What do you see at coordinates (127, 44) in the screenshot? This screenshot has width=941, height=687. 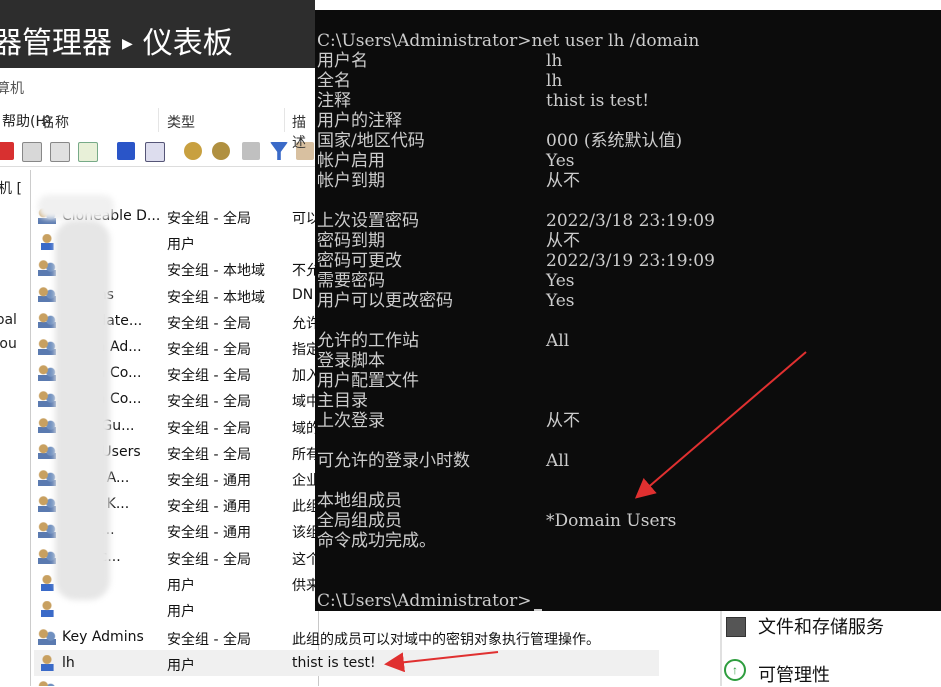 I see `breadcrumb-arrow-icon: ▶` at bounding box center [127, 44].